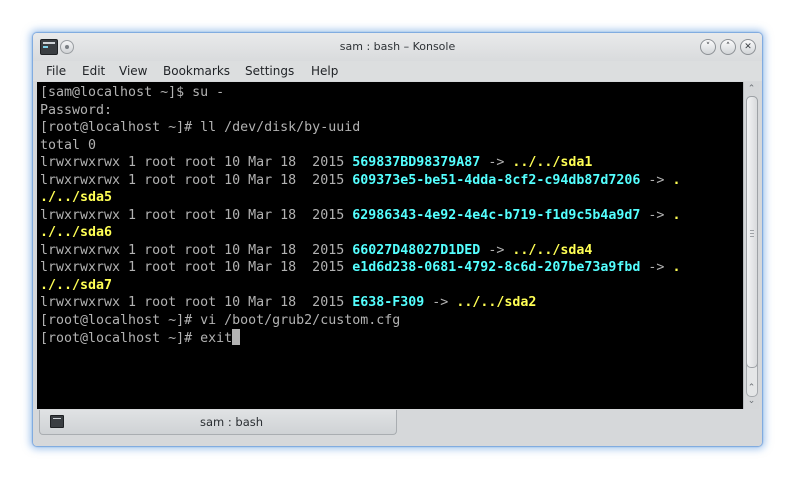 Image resolution: width=800 pixels, height=482 pixels. Describe the element at coordinates (391, 198) in the screenshot. I see `terminal-line: ./../sda5` at that location.